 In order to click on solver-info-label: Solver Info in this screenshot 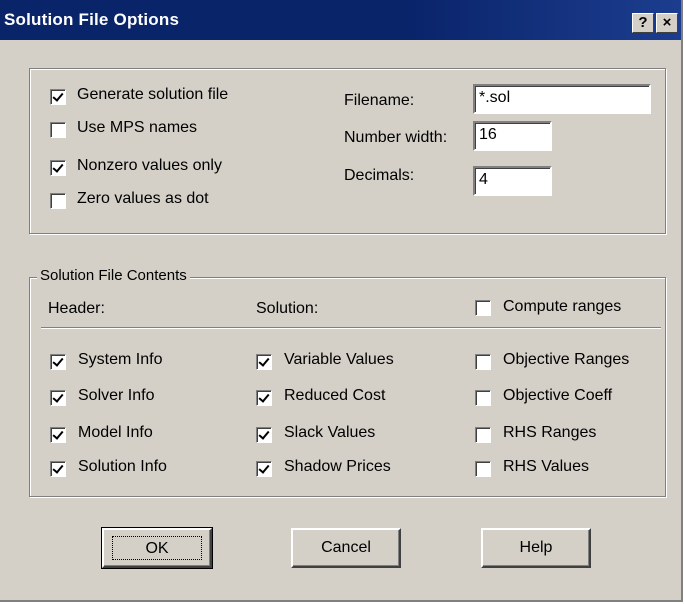, I will do `click(116, 395)`.